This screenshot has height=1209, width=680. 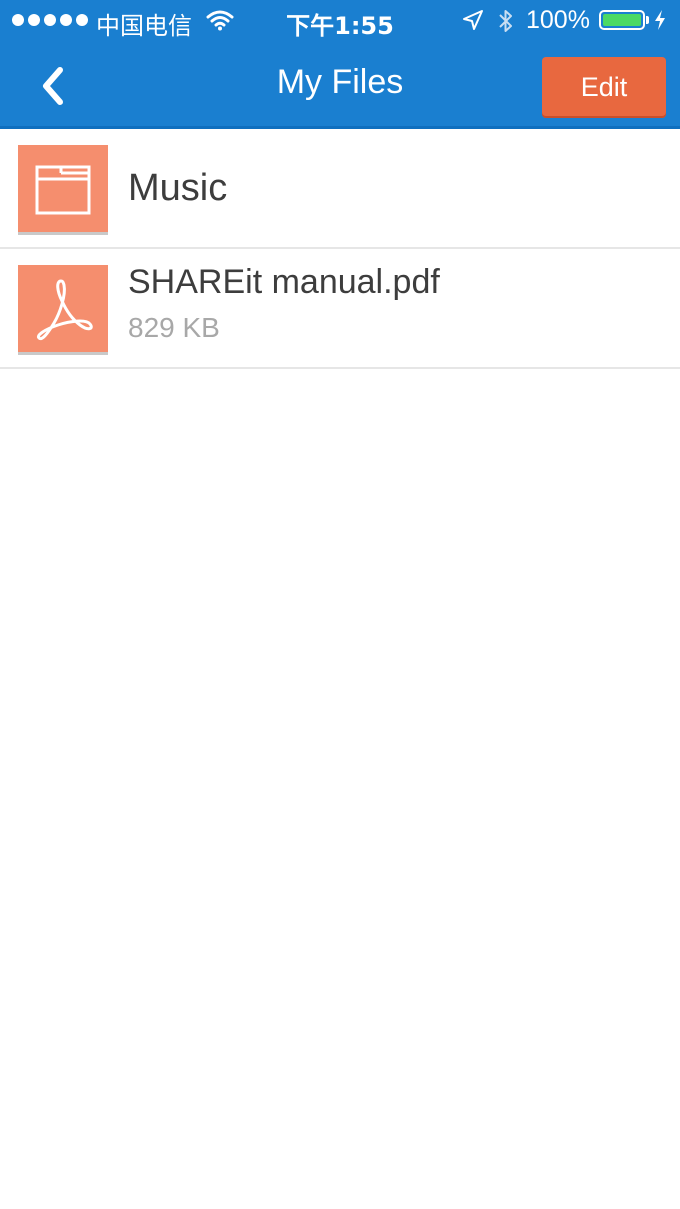 What do you see at coordinates (63, 190) in the screenshot?
I see `folder-icon` at bounding box center [63, 190].